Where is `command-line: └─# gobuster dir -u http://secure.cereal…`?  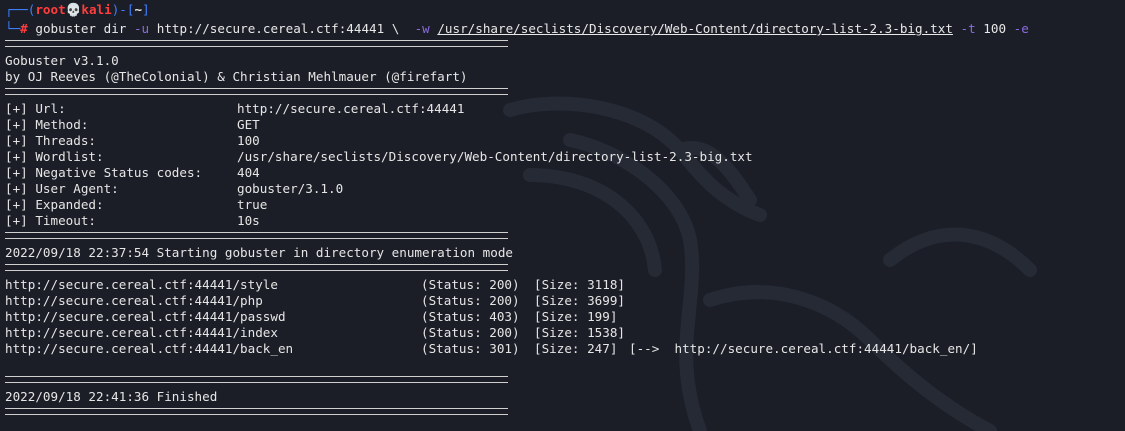 command-line: └─# gobuster dir -u http://secure.cereal… is located at coordinates (517, 29).